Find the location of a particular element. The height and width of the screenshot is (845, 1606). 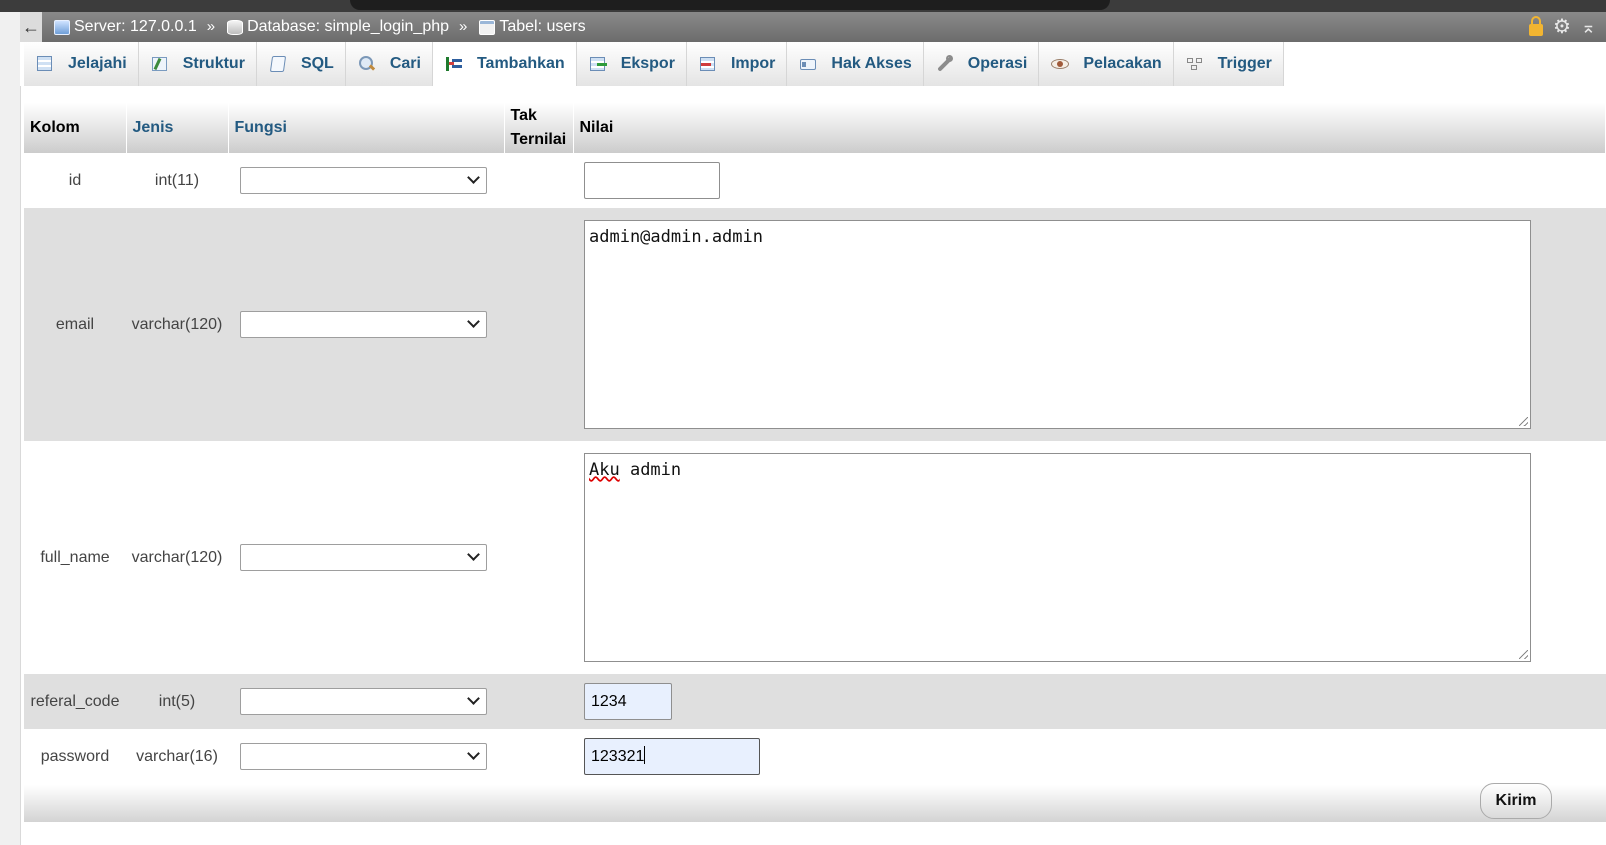

header-jenis: Jenis is located at coordinates (177, 128).